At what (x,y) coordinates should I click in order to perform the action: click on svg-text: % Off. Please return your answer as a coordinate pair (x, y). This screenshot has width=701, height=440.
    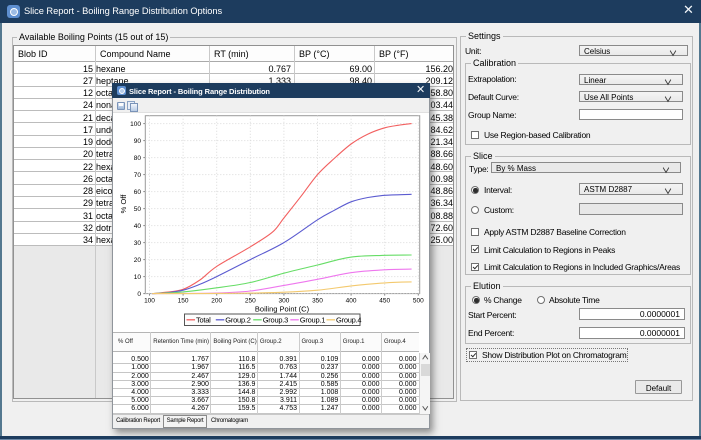
    Looking at the image, I should click on (123, 203).